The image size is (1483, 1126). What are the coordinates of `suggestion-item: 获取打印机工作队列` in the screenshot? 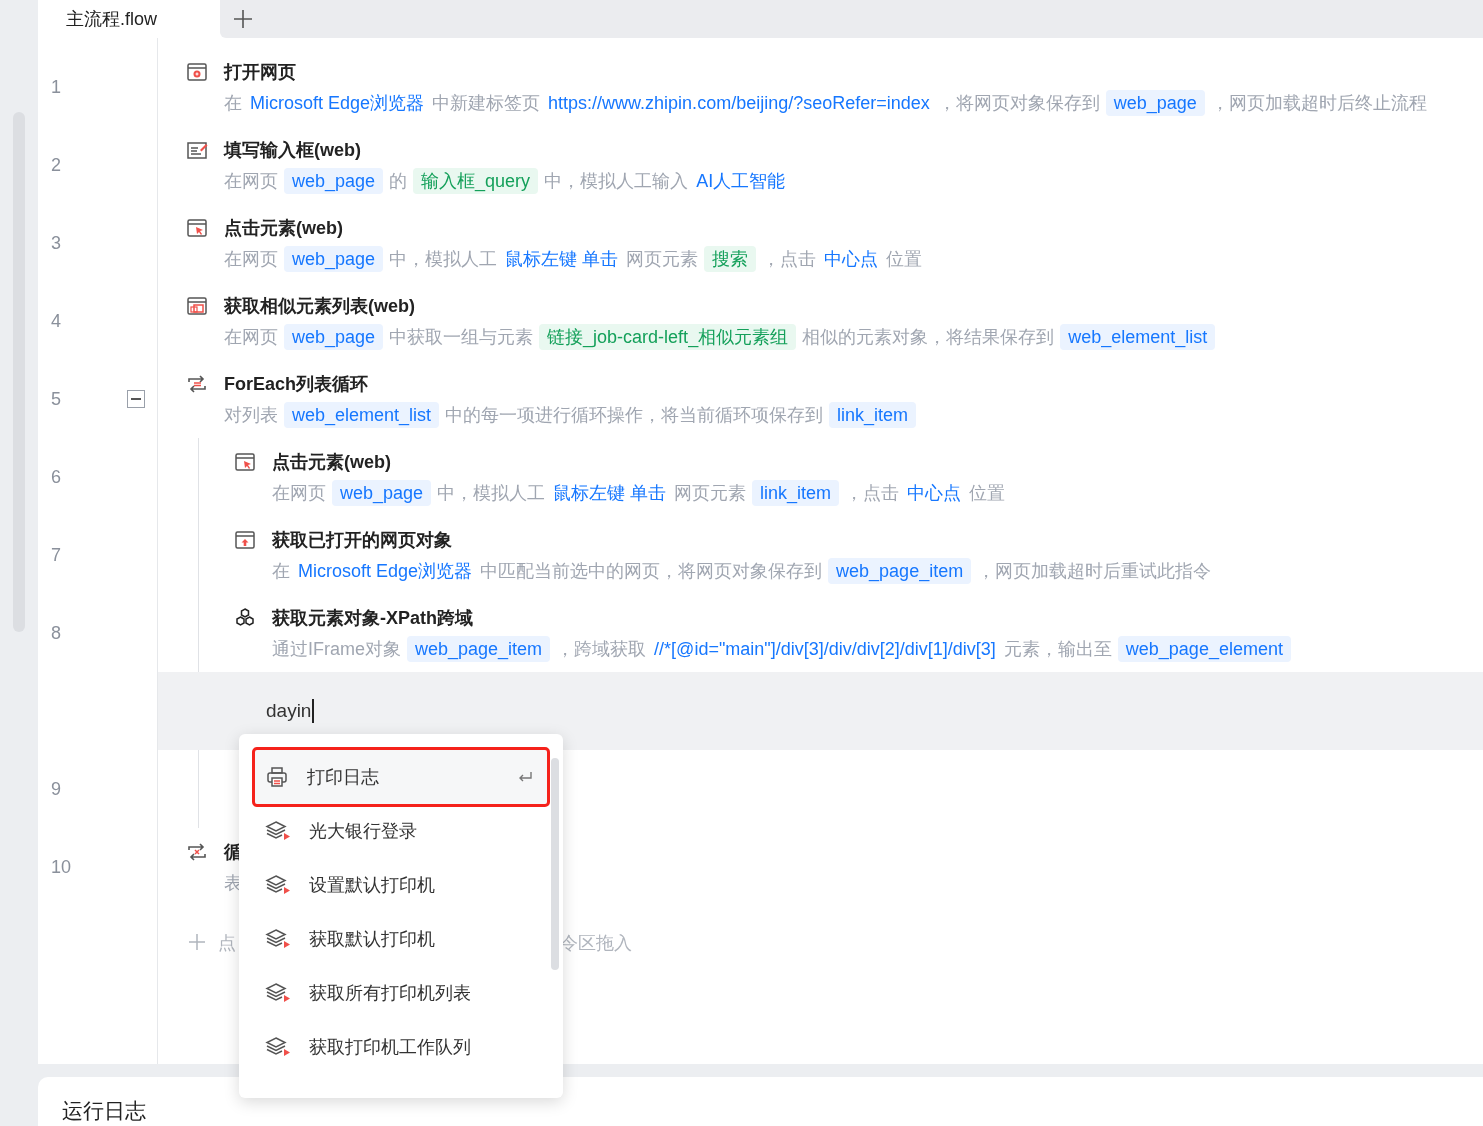 It's located at (401, 1047).